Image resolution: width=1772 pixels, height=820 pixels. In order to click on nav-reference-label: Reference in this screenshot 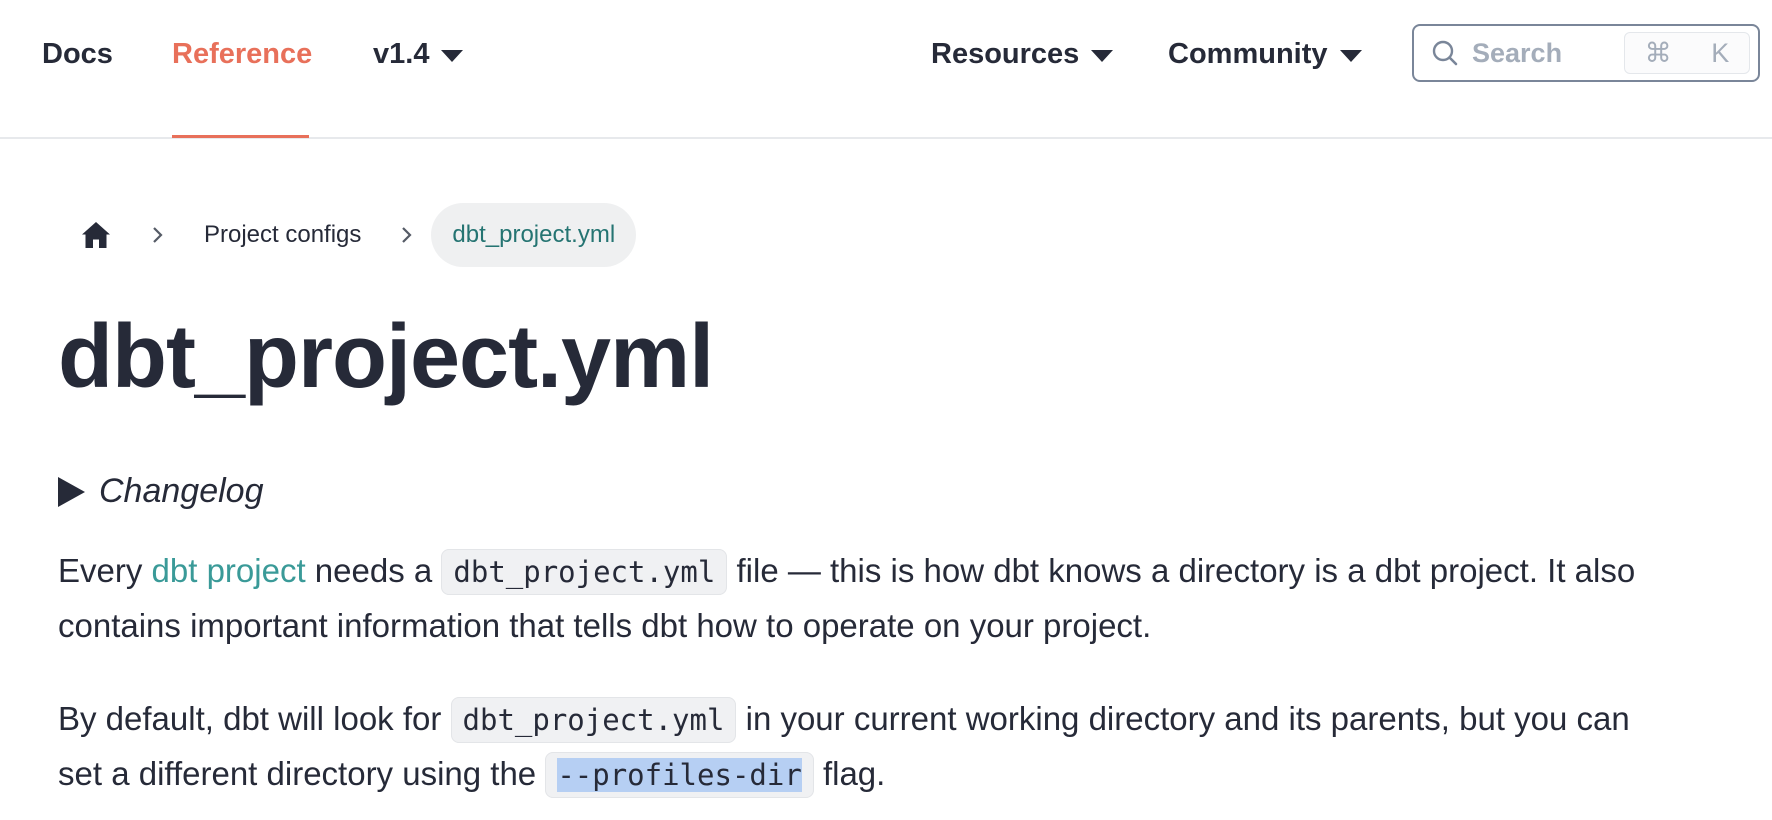, I will do `click(242, 53)`.